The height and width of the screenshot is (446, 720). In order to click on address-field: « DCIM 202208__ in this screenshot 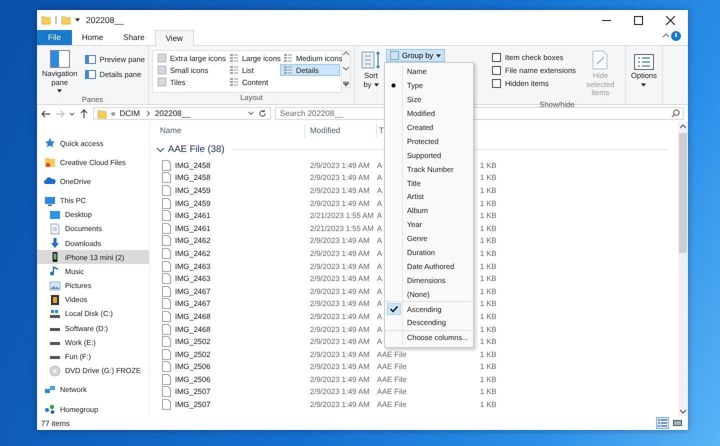, I will do `click(182, 113)`.